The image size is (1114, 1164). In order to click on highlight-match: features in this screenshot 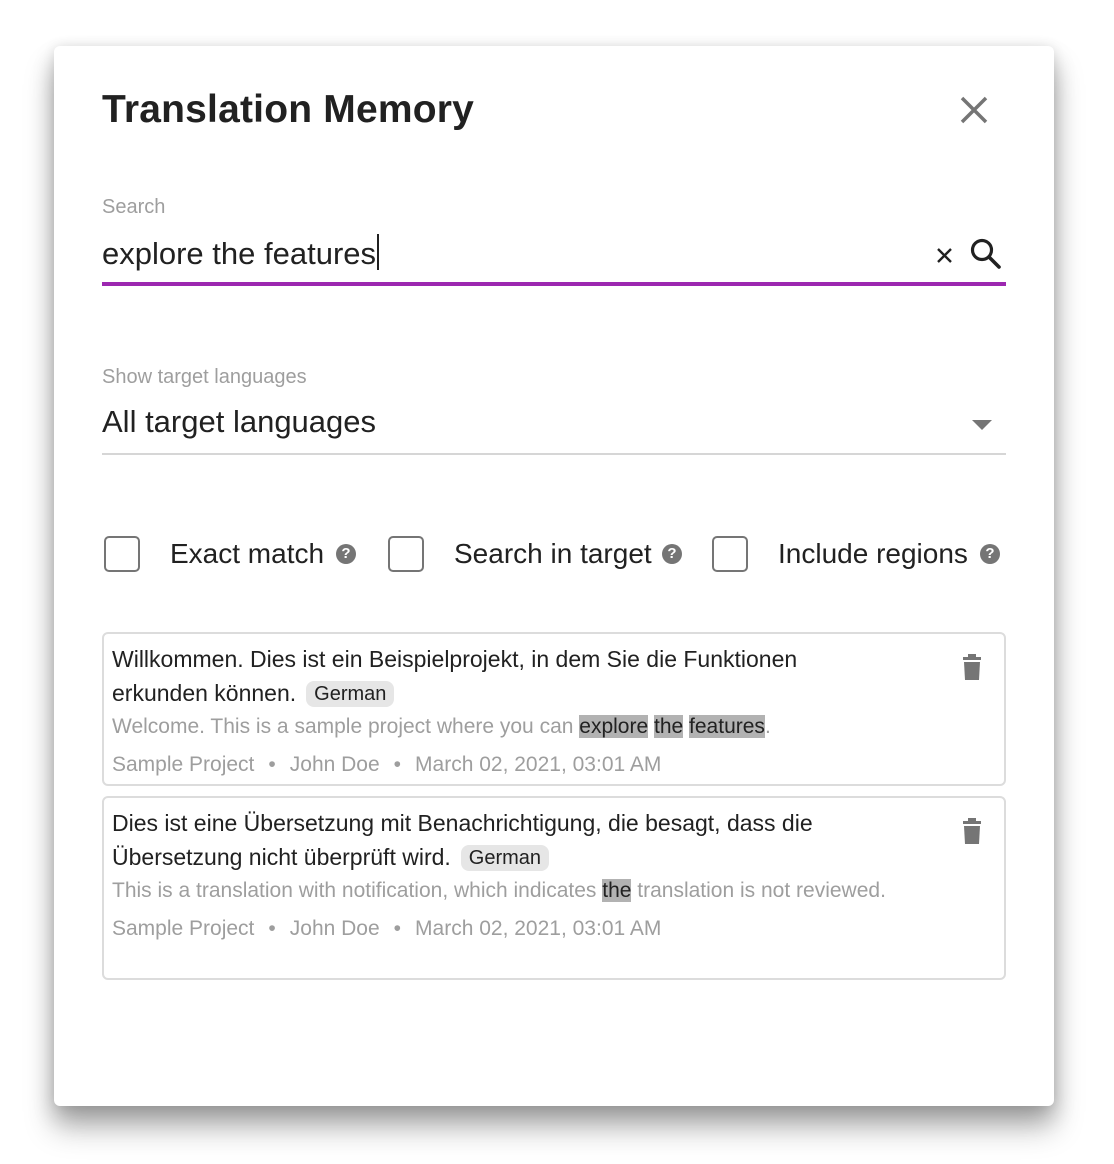, I will do `click(727, 726)`.